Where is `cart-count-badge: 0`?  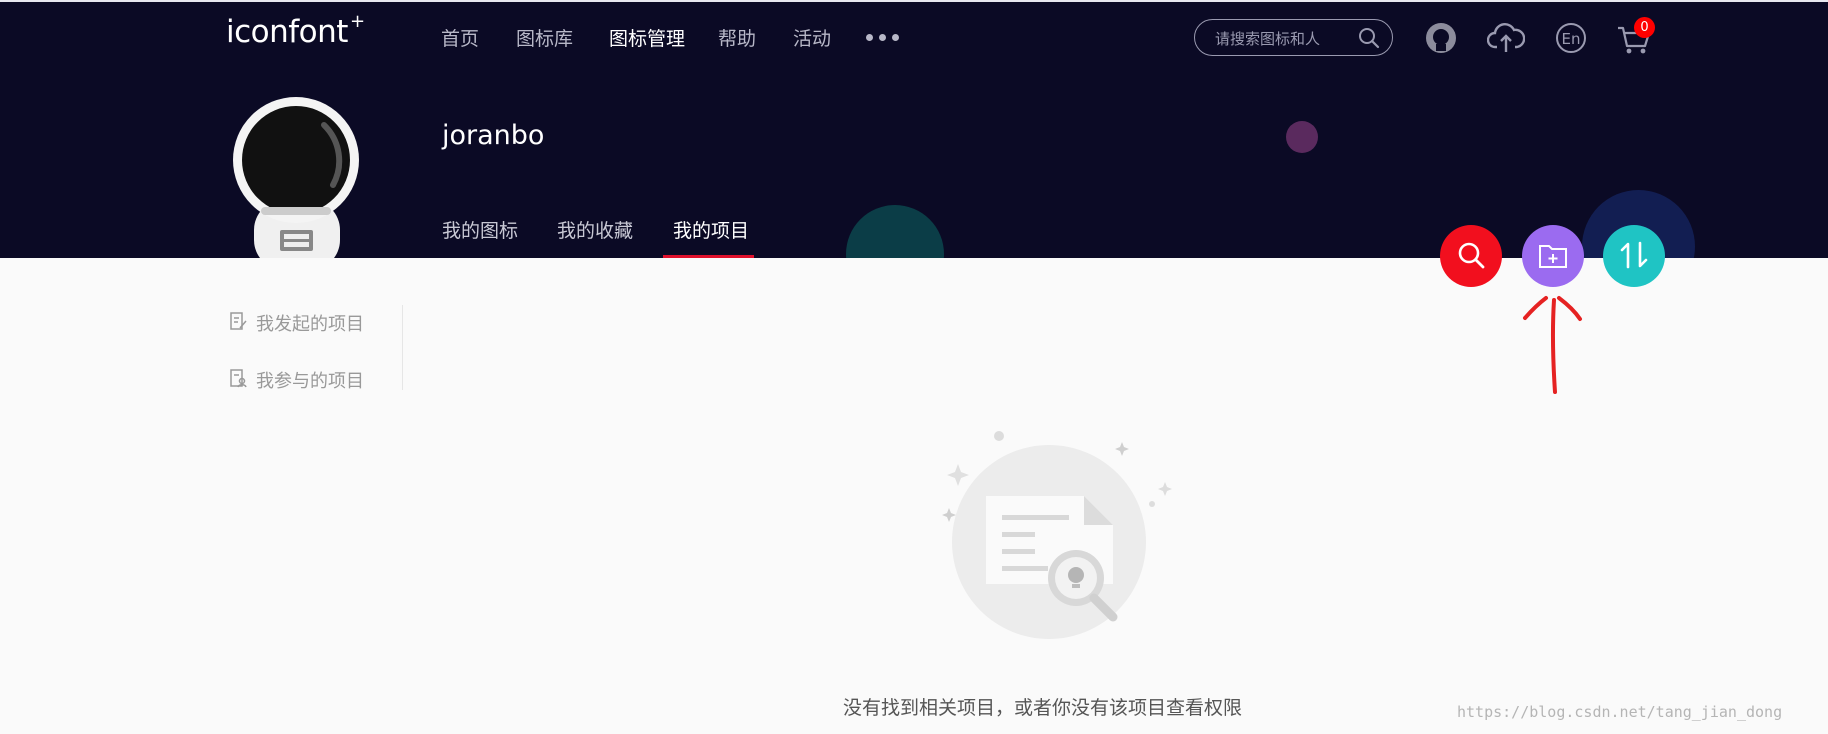 cart-count-badge: 0 is located at coordinates (1644, 27).